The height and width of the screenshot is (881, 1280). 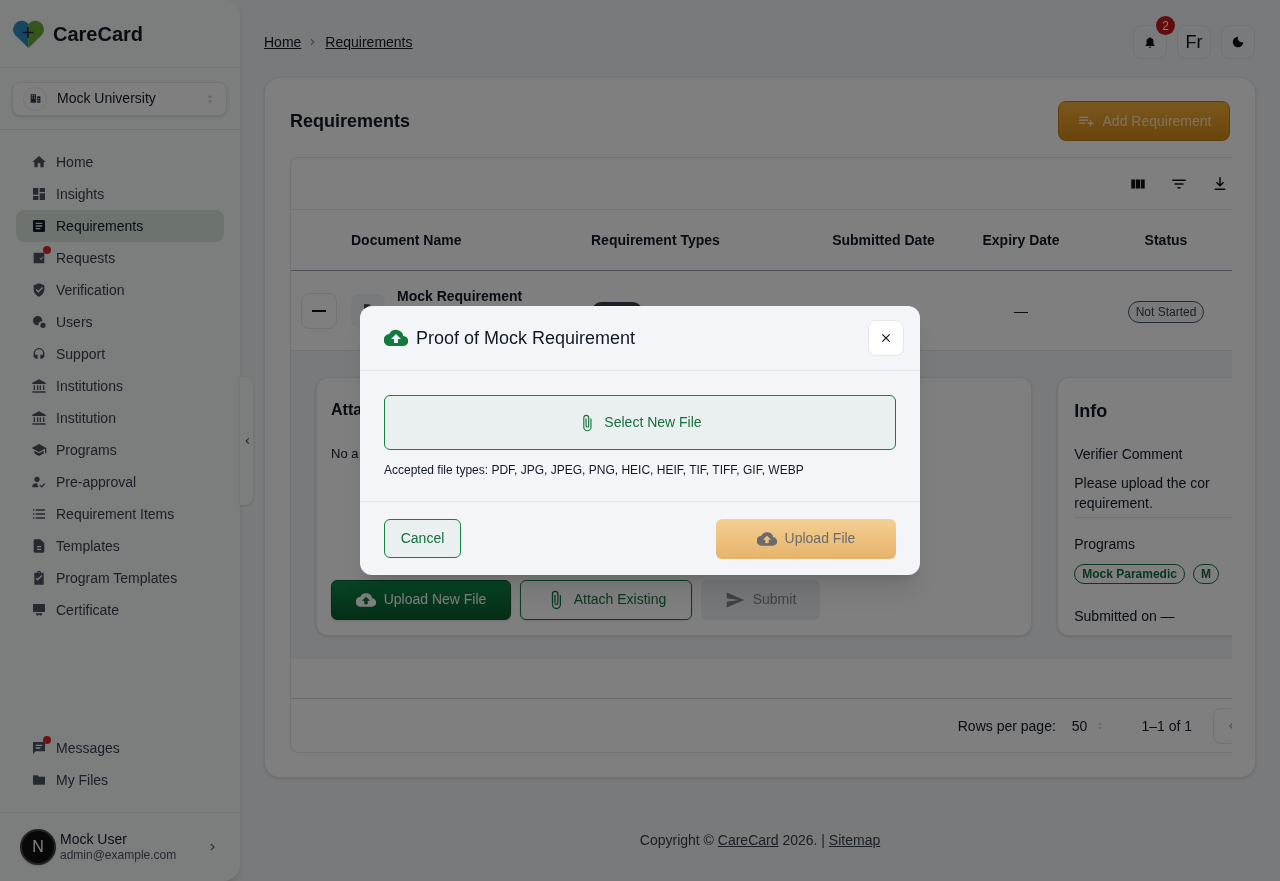 I want to click on sidebar-item: Messages, so click(x=120, y=748).